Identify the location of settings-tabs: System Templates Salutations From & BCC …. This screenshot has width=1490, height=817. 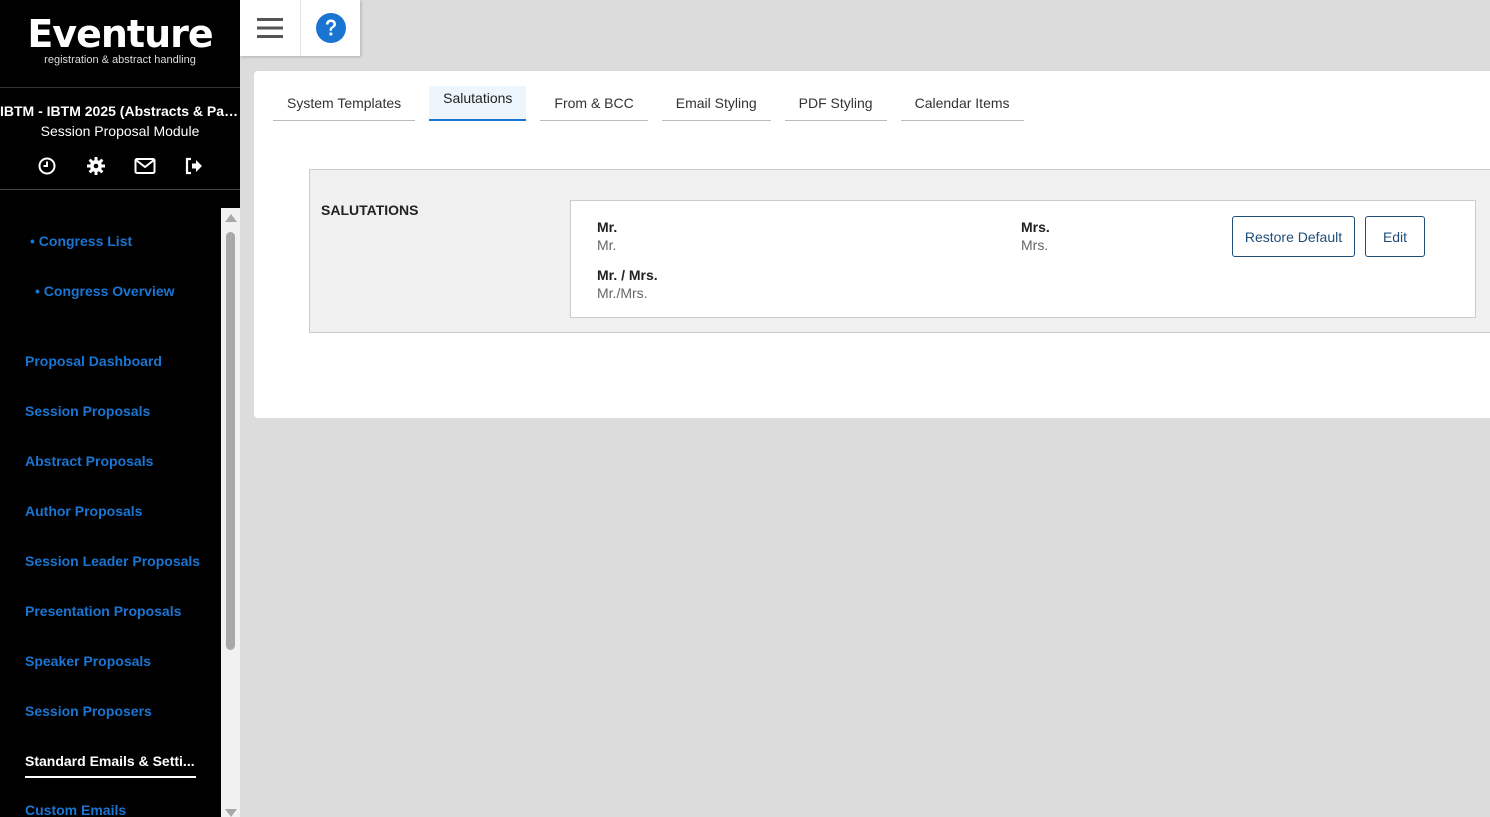
(655, 103).